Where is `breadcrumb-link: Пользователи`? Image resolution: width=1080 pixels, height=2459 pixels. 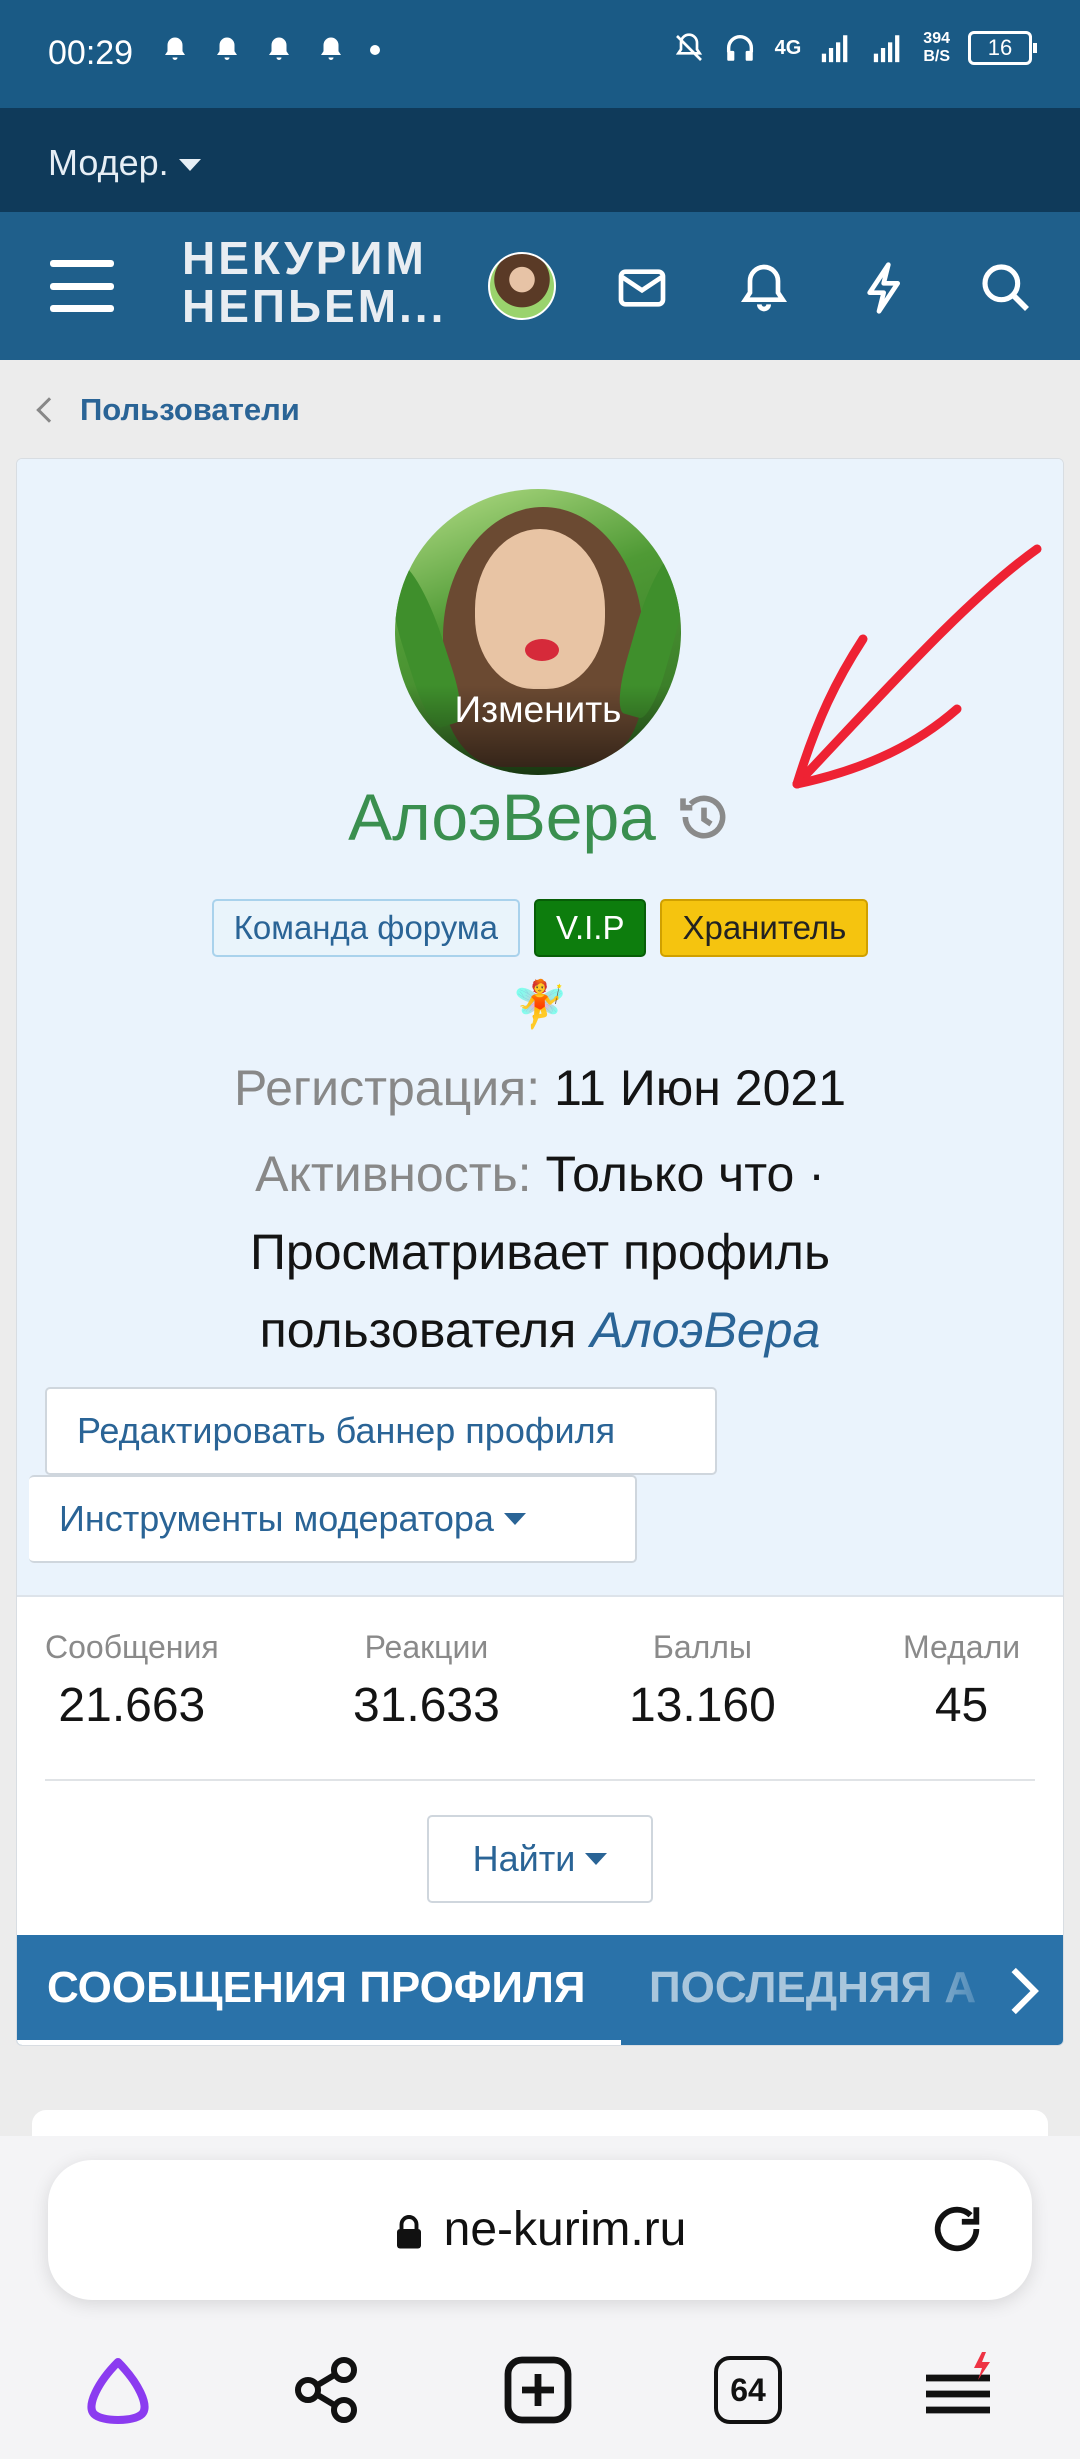 breadcrumb-link: Пользователи is located at coordinates (190, 410).